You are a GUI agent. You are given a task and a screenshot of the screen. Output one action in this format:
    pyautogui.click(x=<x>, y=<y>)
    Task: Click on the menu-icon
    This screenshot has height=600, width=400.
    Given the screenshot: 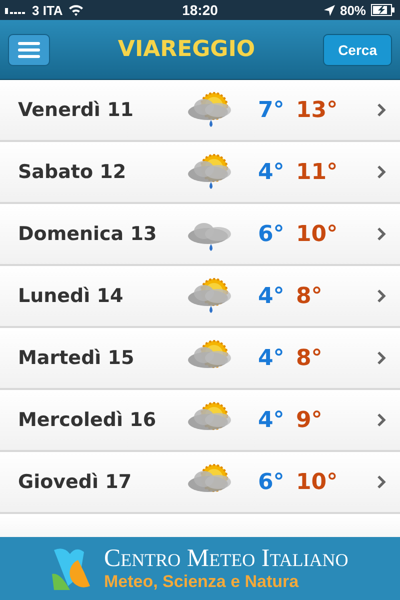 What is the action you would take?
    pyautogui.click(x=29, y=50)
    